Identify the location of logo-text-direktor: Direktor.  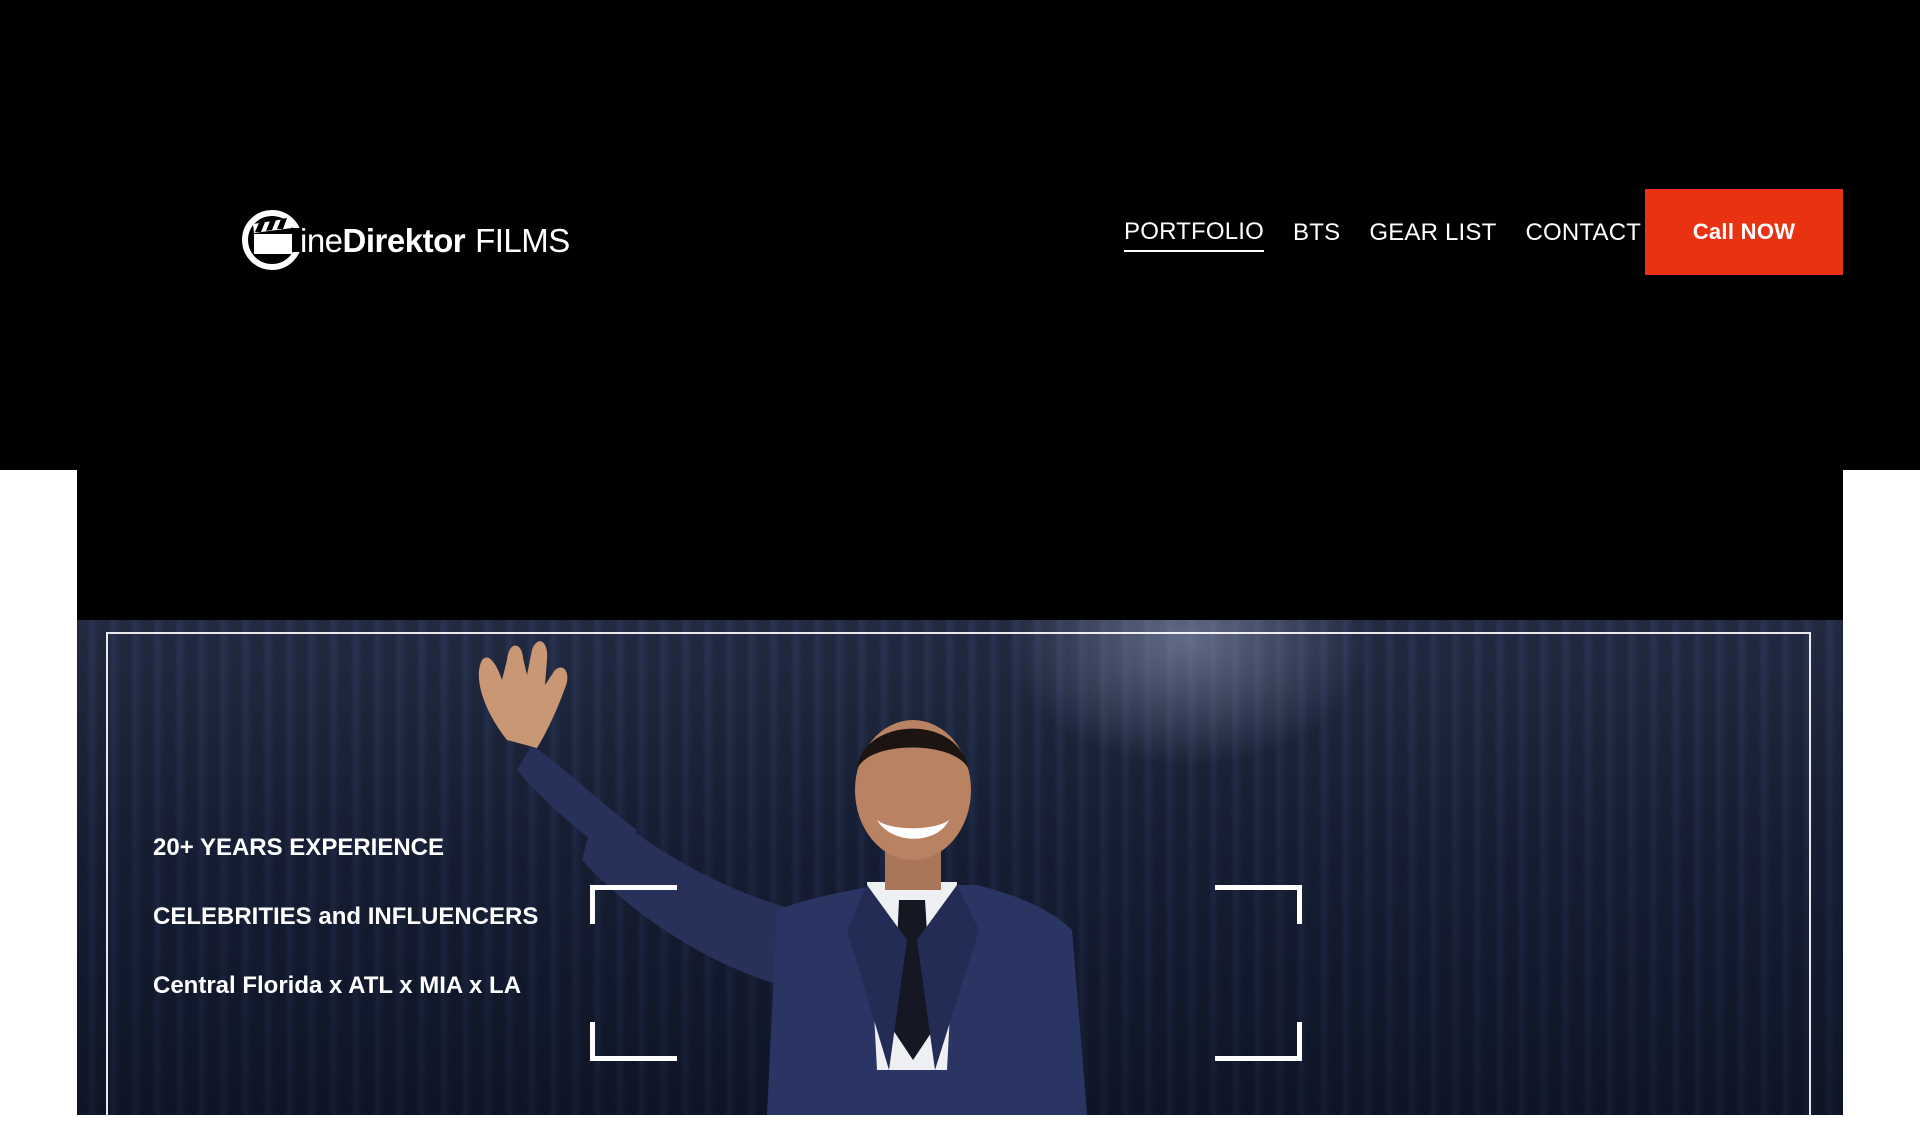
(404, 240).